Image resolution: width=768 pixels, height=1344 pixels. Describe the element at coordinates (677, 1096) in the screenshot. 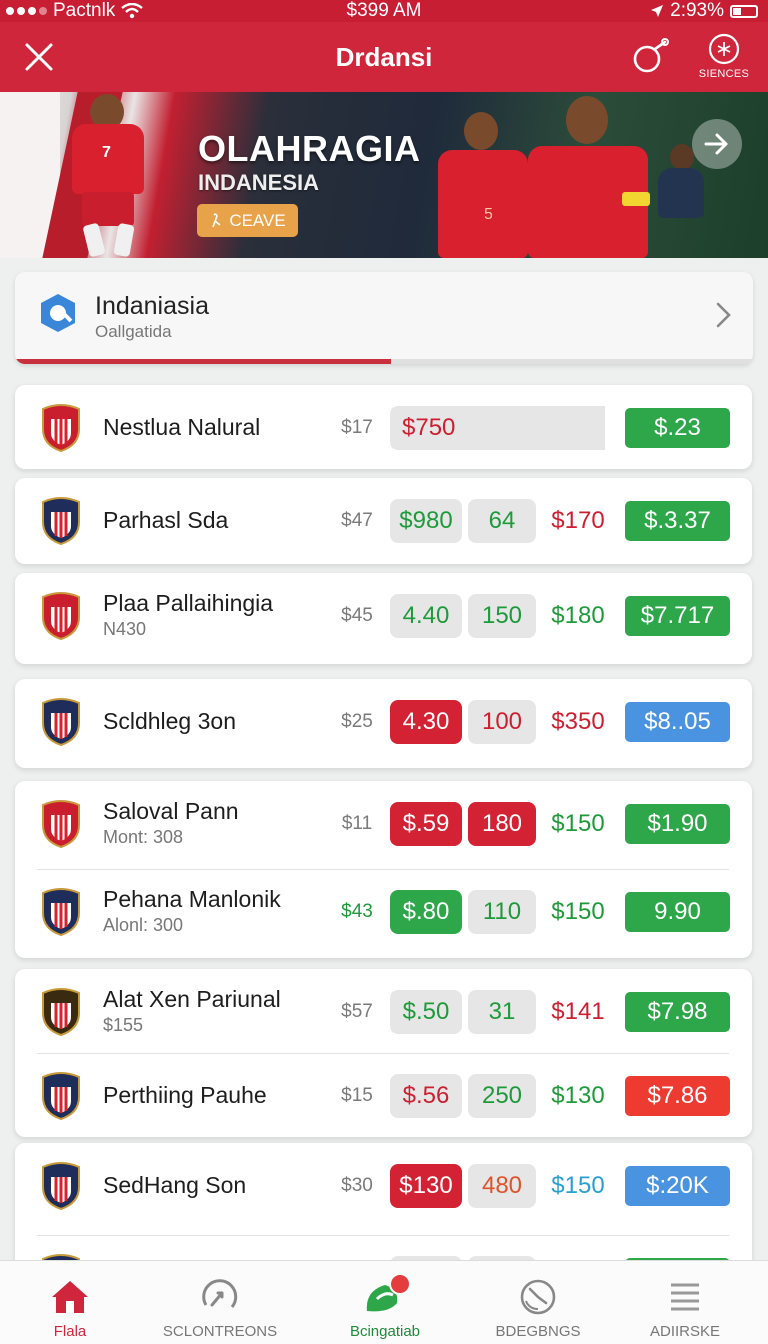

I see `bet-button: $7.86` at that location.